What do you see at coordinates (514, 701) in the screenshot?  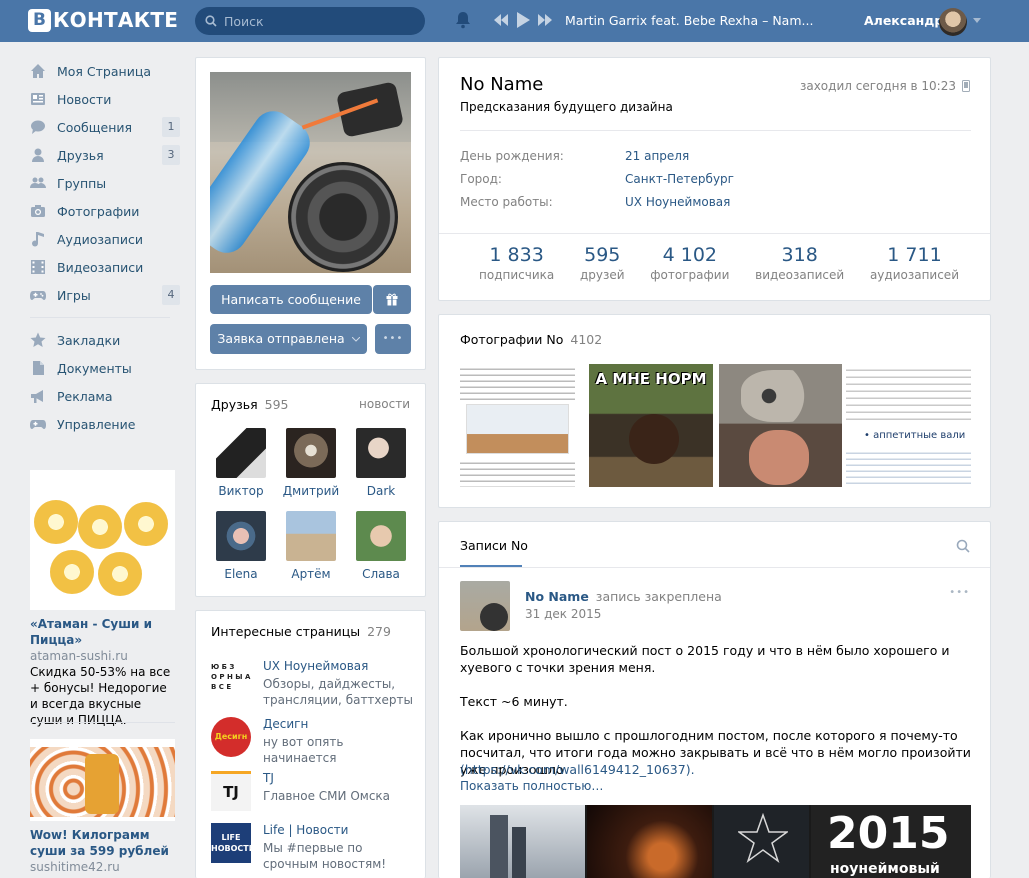 I see `post-paragraph: Текст ~6 минут.` at bounding box center [514, 701].